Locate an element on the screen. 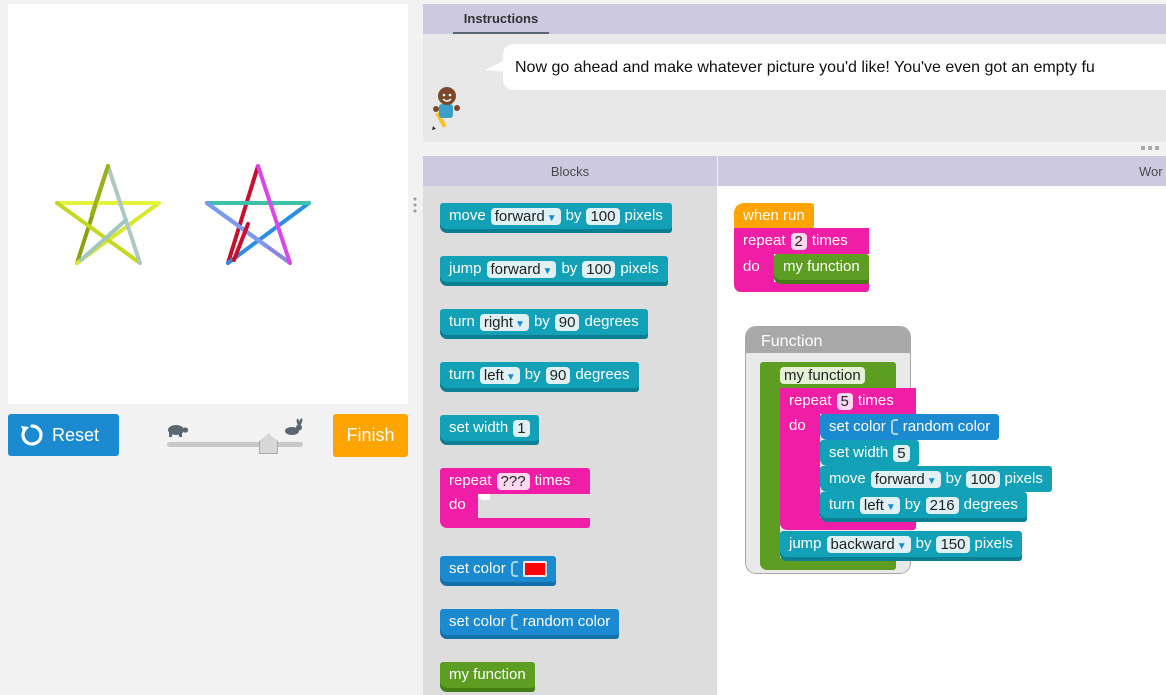  finish-label: Finish is located at coordinates (370, 435).